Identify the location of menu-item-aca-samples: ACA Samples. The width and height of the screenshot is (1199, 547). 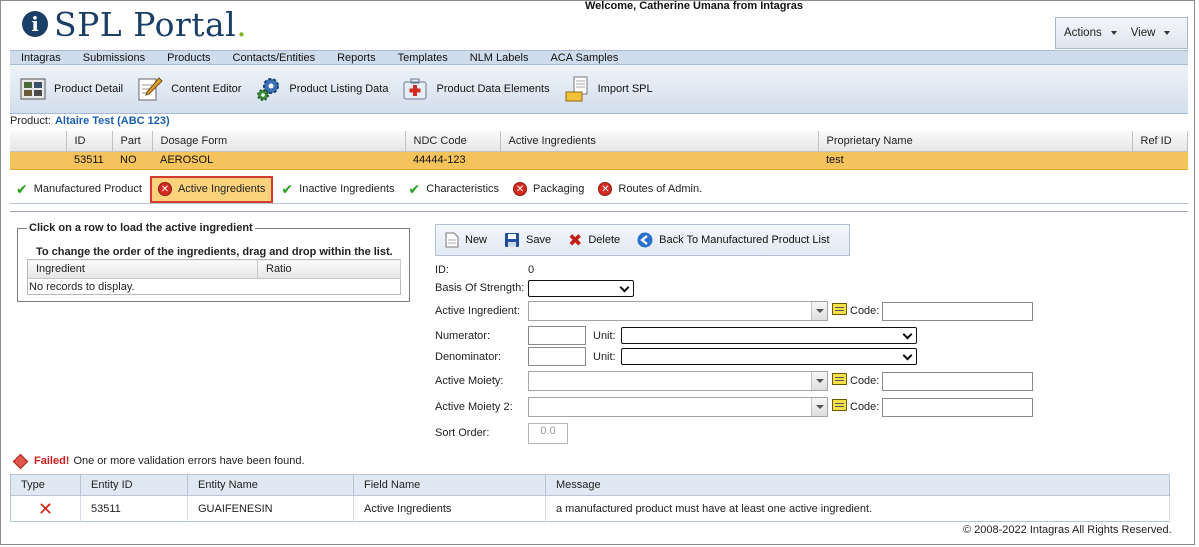
(584, 58).